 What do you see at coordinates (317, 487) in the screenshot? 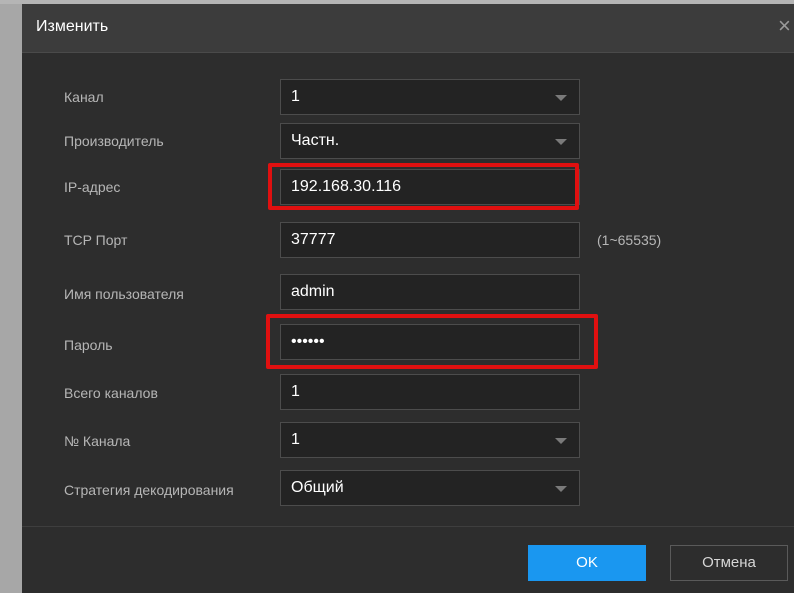
I see `decode-strategy-value: Общий` at bounding box center [317, 487].